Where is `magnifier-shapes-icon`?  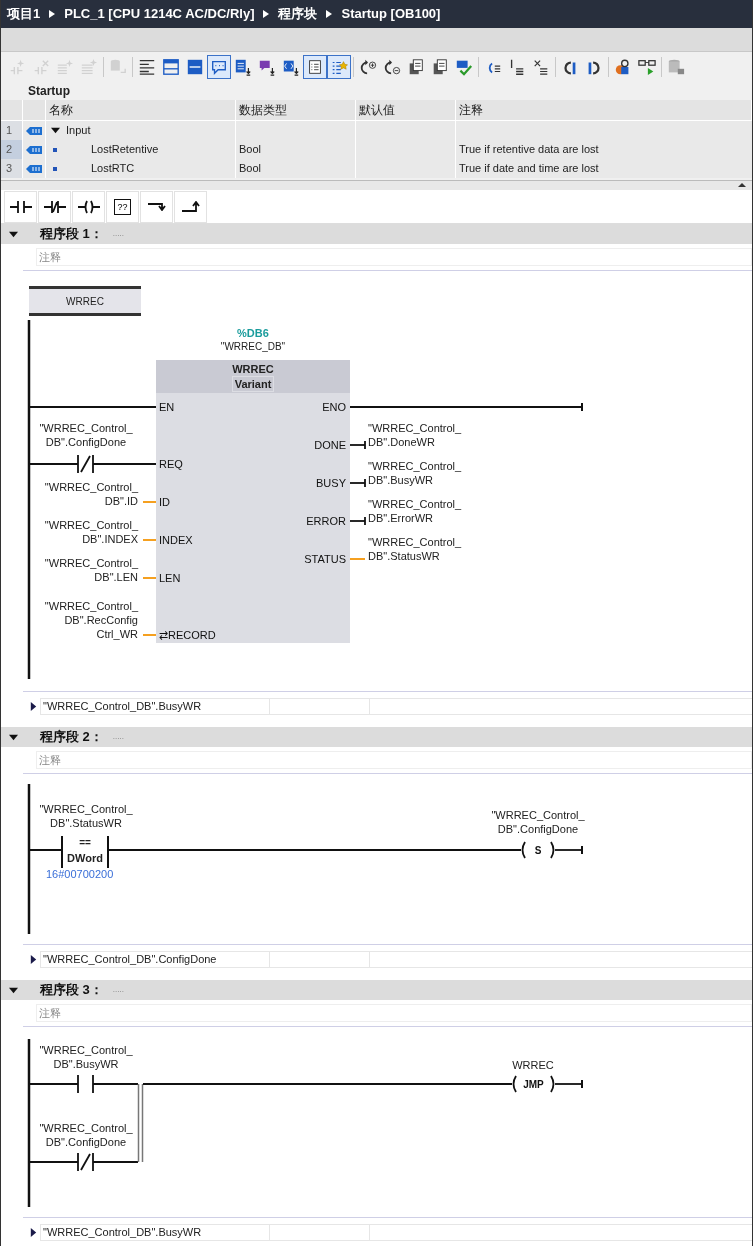 magnifier-shapes-icon is located at coordinates (623, 67).